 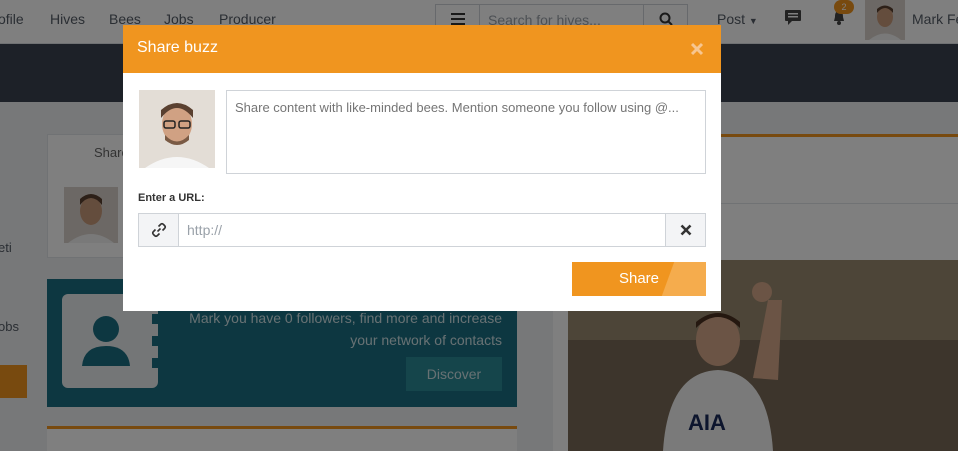 I want to click on close-button, so click(x=697, y=49).